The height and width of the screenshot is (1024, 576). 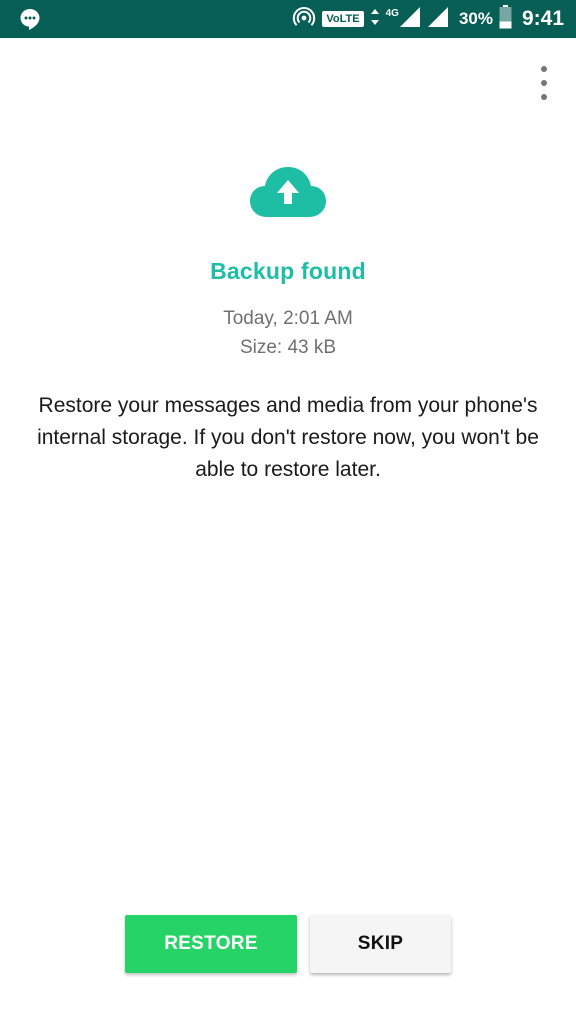 I want to click on signal-icon, so click(x=410, y=19).